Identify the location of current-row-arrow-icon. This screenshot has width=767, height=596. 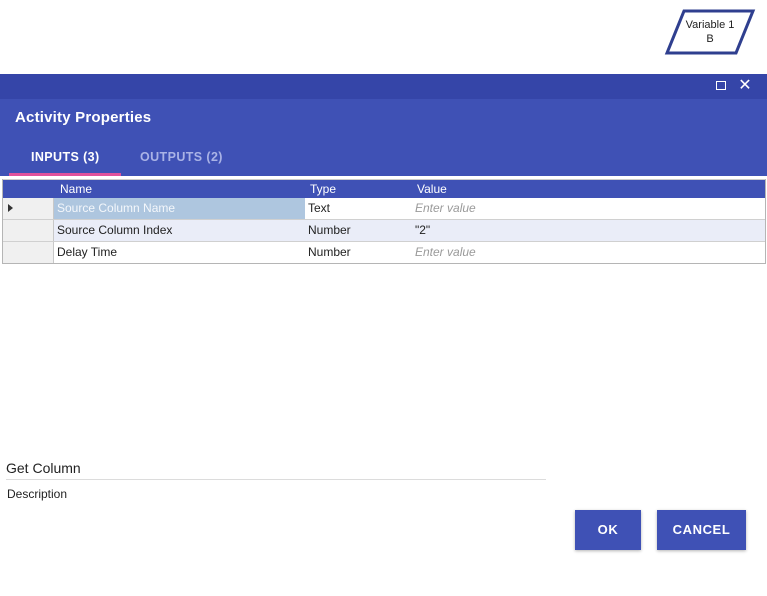
(10, 208).